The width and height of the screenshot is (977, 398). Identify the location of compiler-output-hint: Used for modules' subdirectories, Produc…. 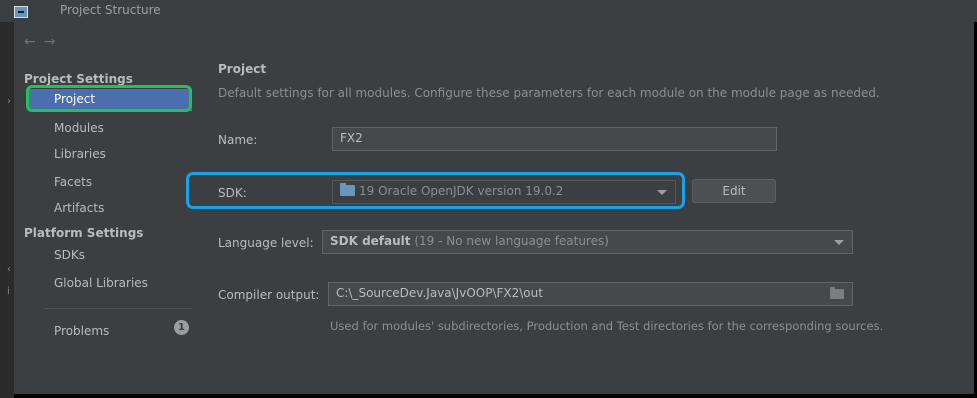
(607, 326).